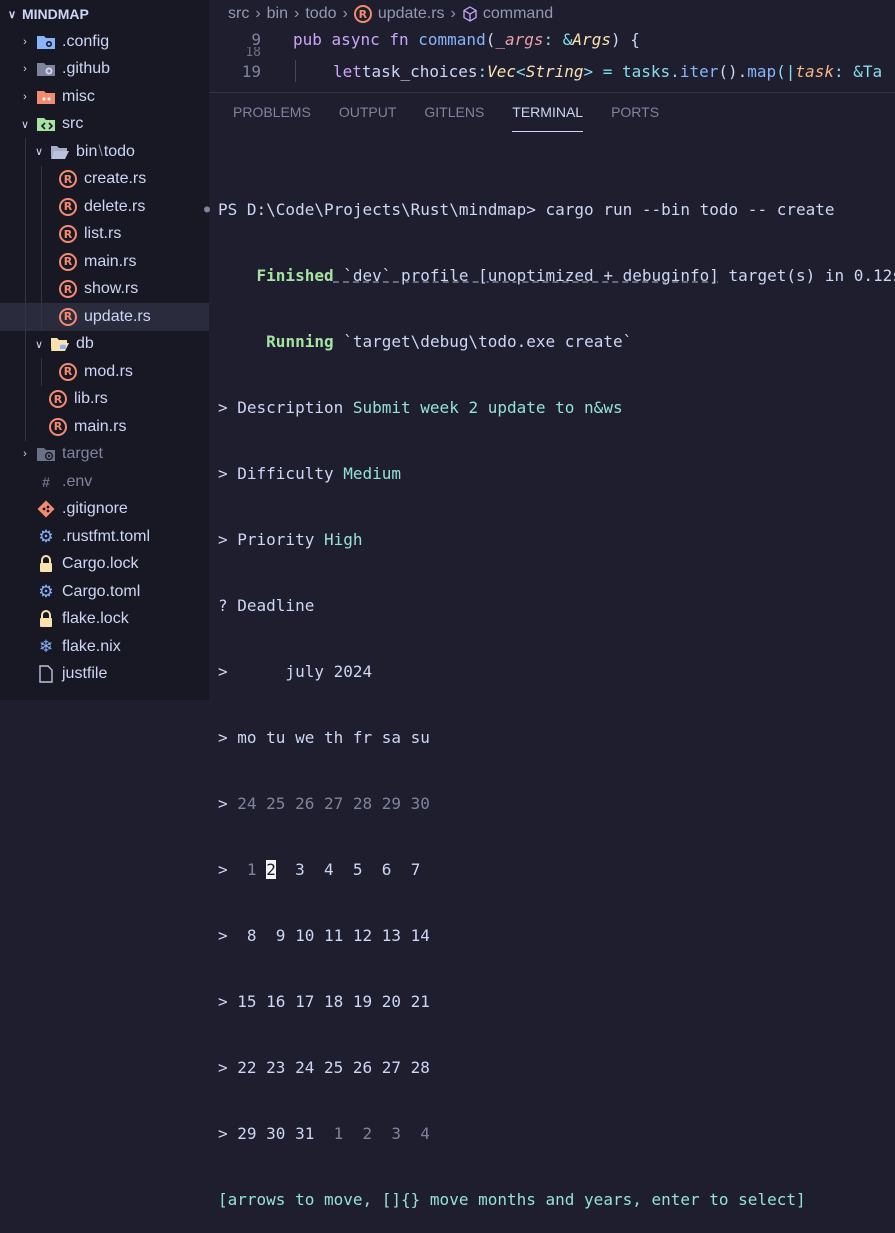 Image resolution: width=895 pixels, height=1233 pixels. Describe the element at coordinates (104, 592) in the screenshot. I see `tree-item-cargo-toml: ⚙ Cargo.toml` at that location.